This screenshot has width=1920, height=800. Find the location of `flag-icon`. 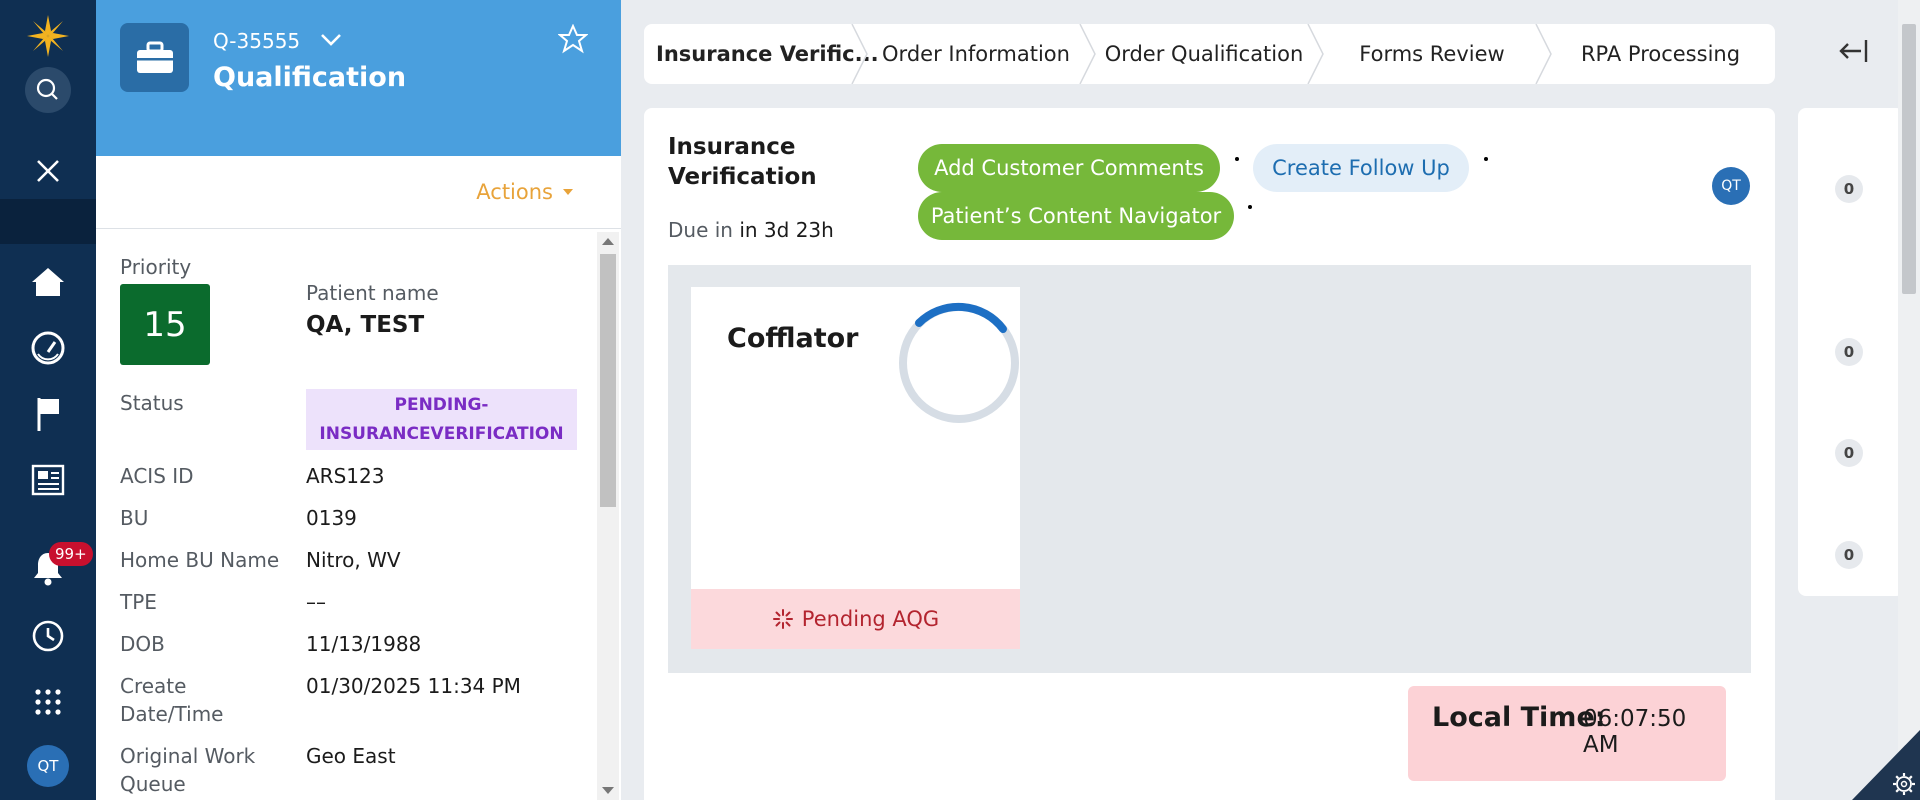

flag-icon is located at coordinates (48, 414).